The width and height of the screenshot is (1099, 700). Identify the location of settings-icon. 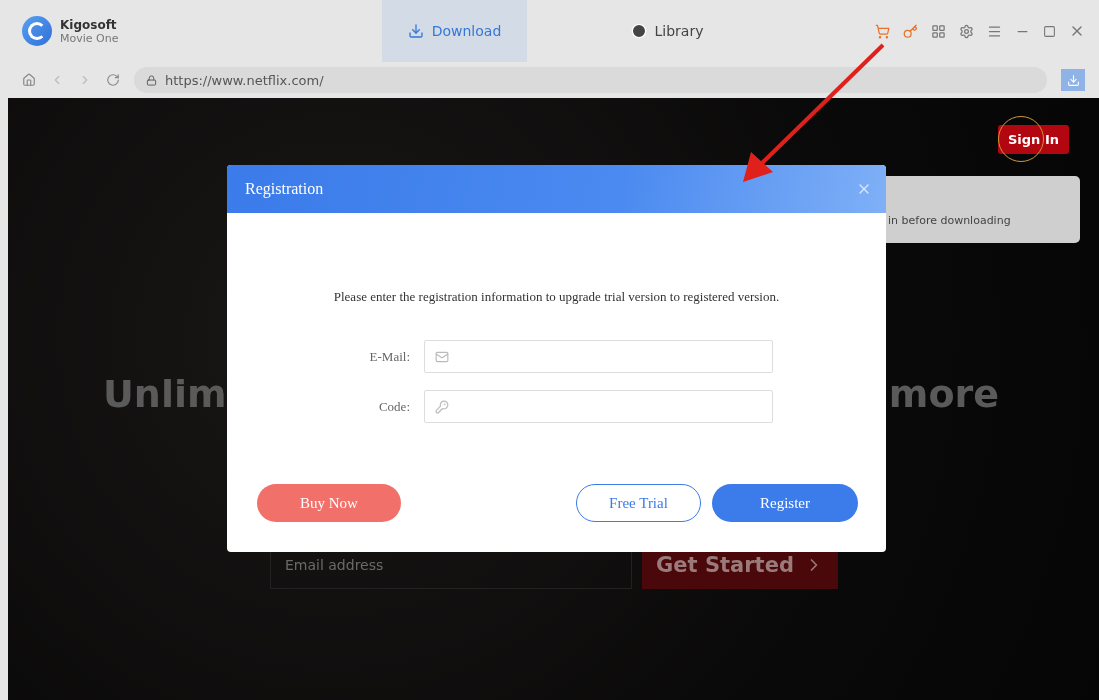
(966, 31).